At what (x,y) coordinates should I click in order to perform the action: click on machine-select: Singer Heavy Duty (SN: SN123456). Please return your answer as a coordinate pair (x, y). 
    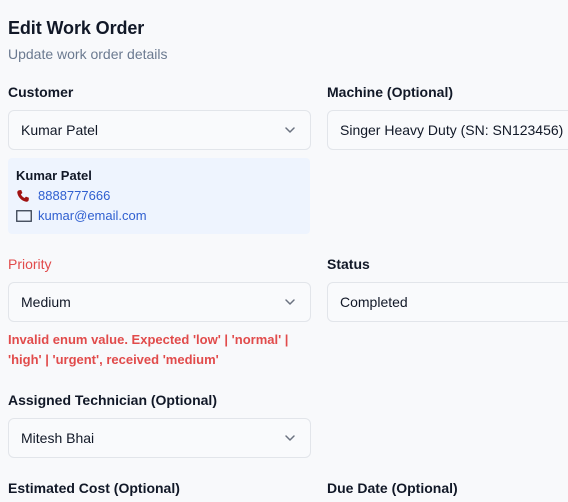
    Looking at the image, I should click on (447, 130).